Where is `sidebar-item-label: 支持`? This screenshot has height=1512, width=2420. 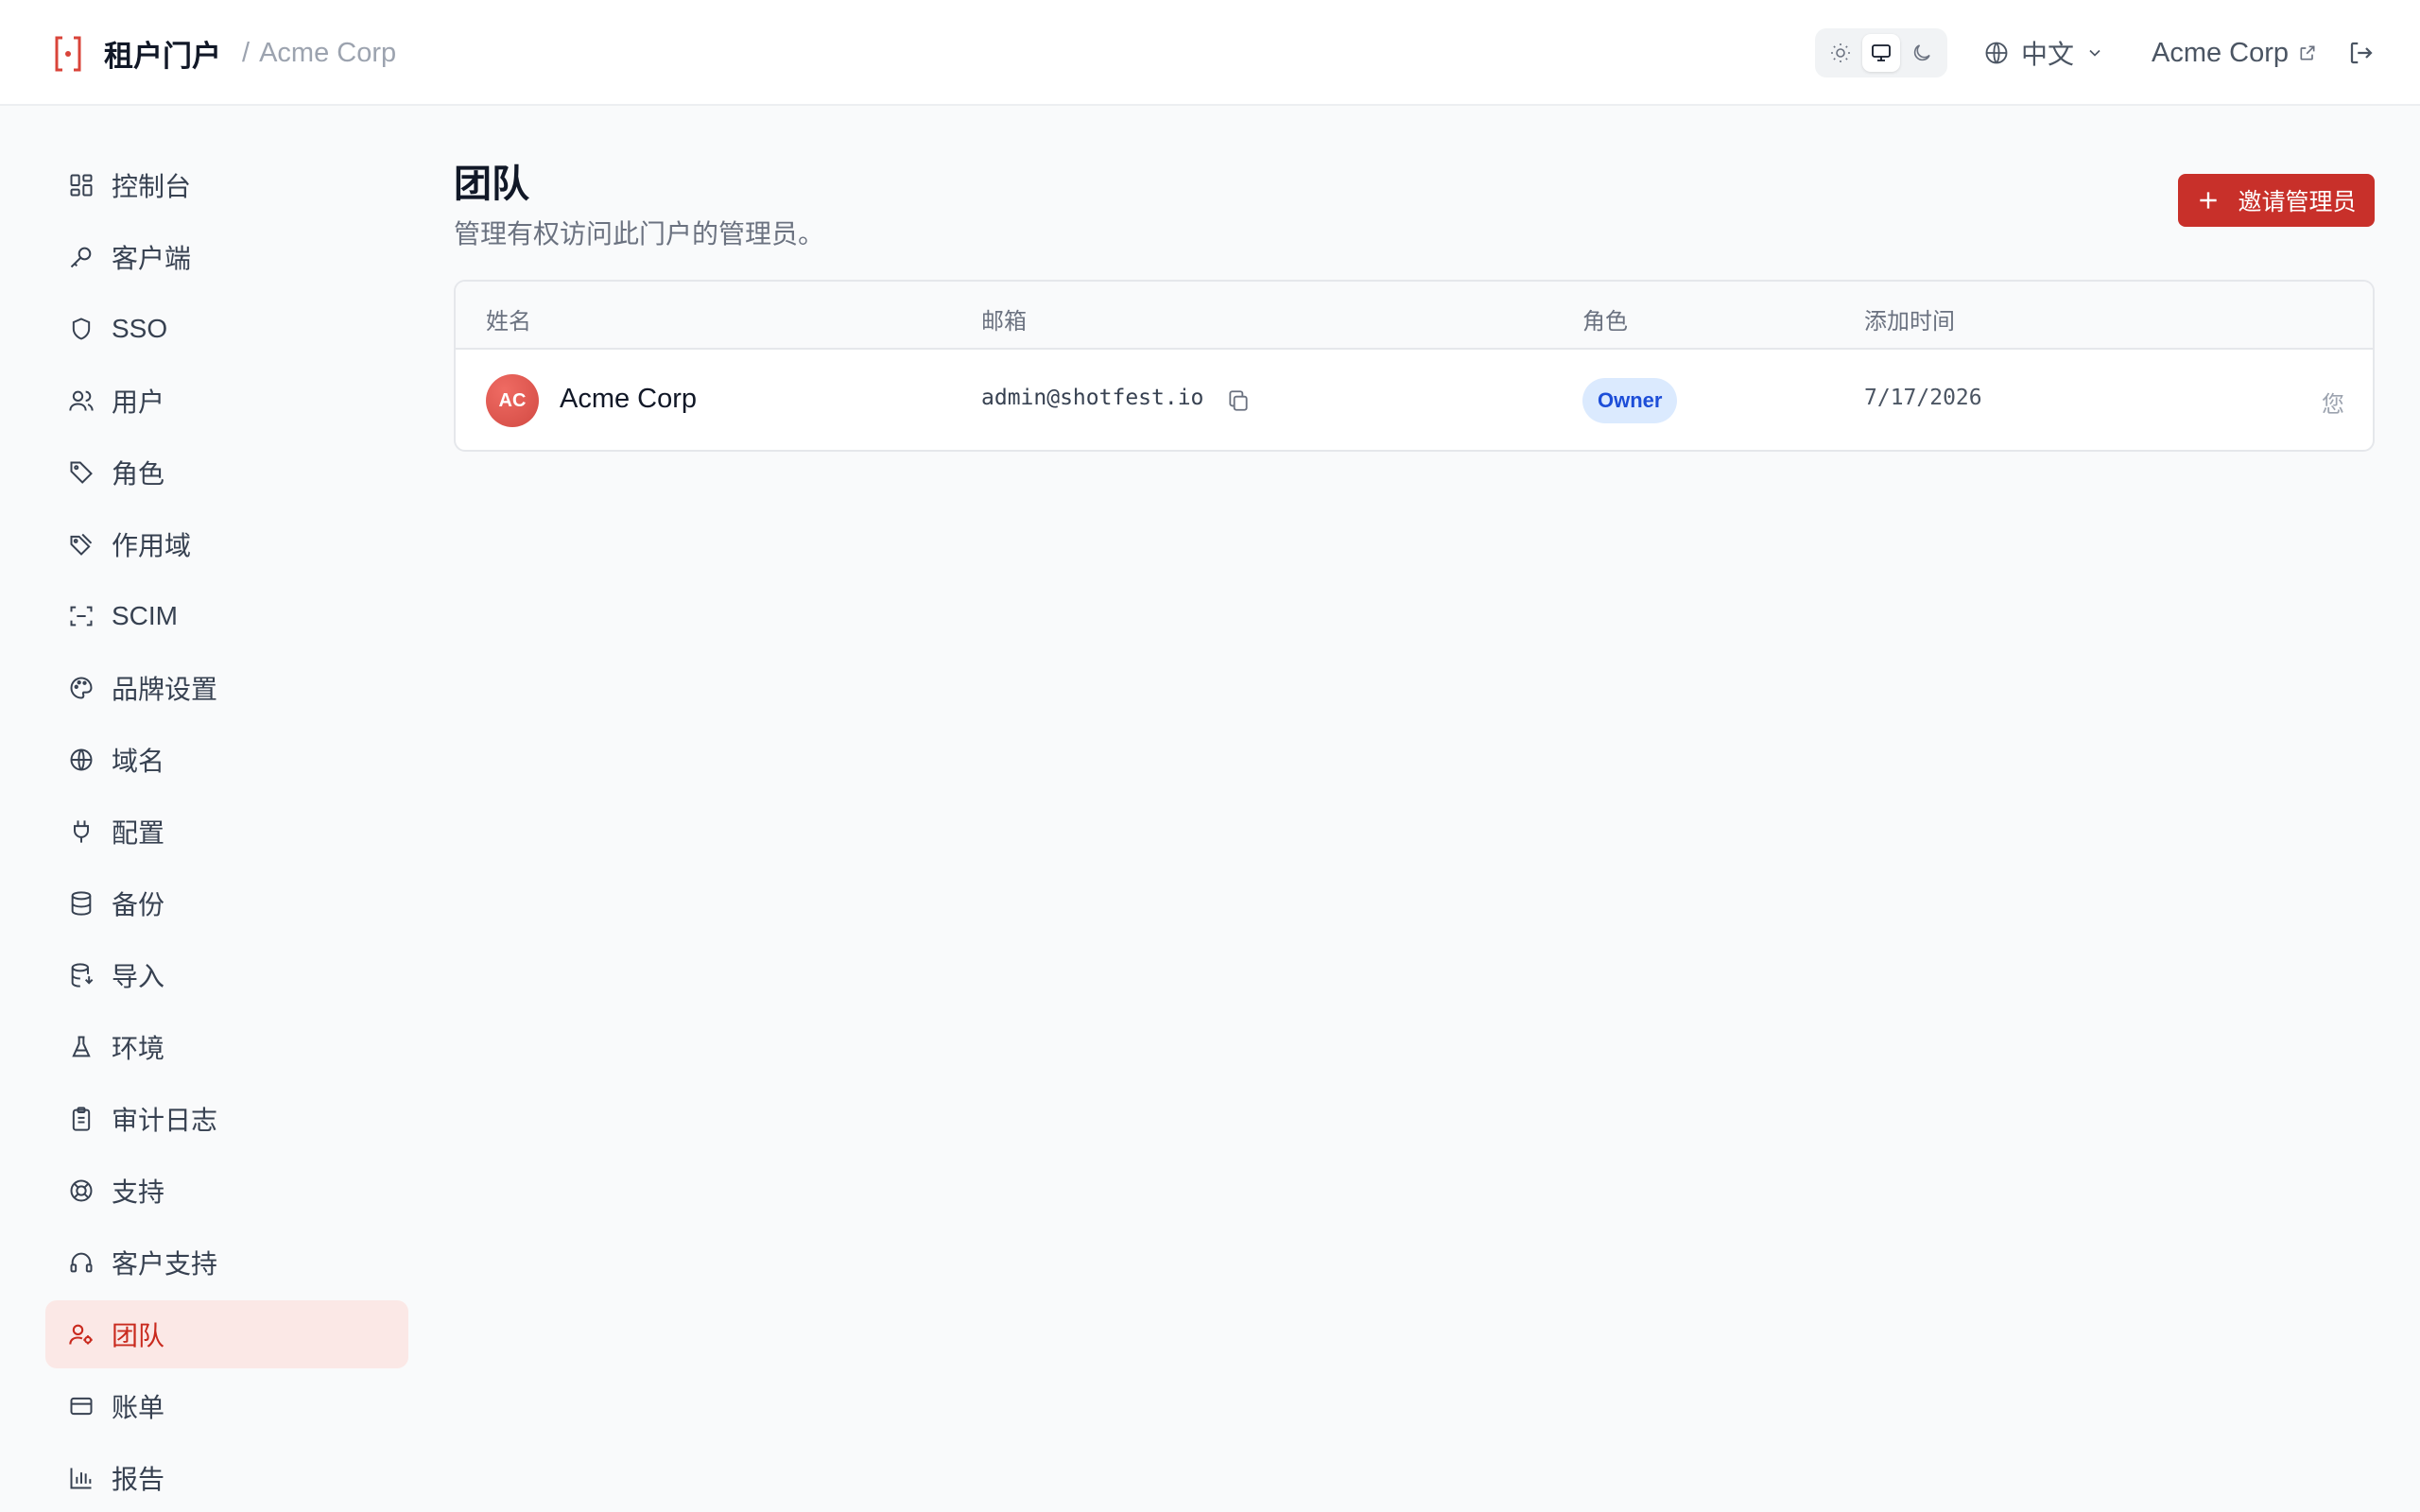 sidebar-item-label: 支持 is located at coordinates (138, 1192).